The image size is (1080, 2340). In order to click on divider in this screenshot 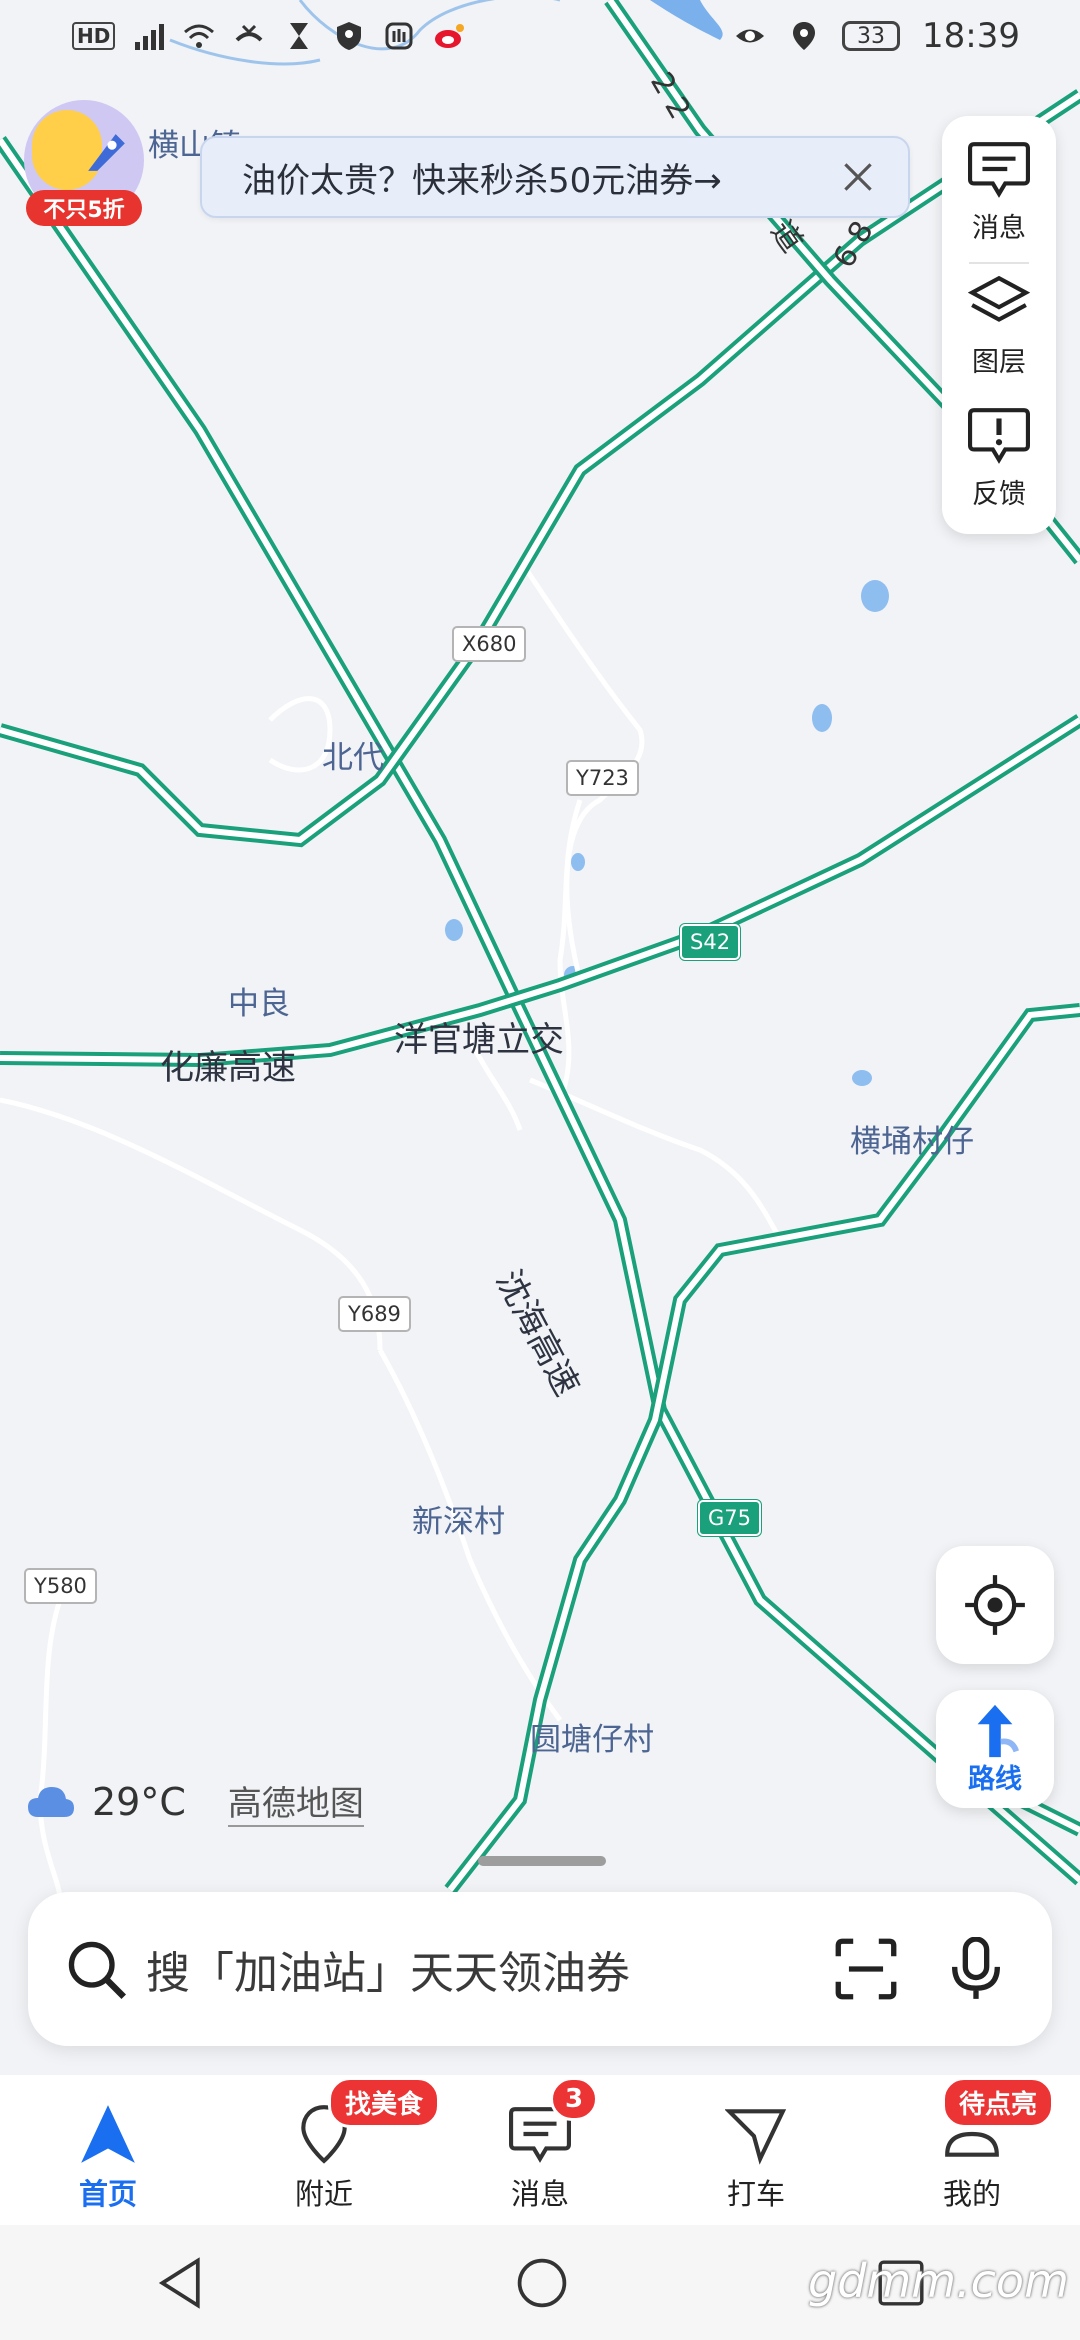, I will do `click(999, 263)`.